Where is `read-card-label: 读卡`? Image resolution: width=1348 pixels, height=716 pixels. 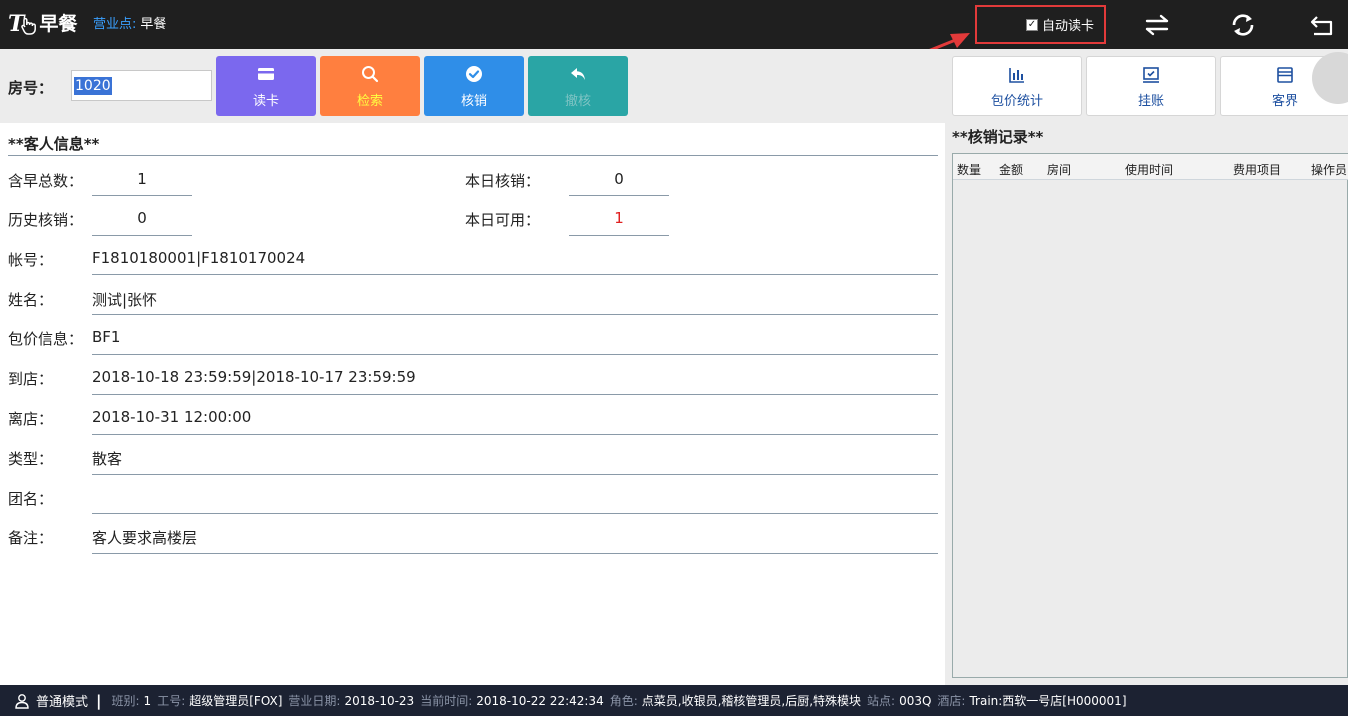
read-card-label: 读卡 is located at coordinates (265, 101).